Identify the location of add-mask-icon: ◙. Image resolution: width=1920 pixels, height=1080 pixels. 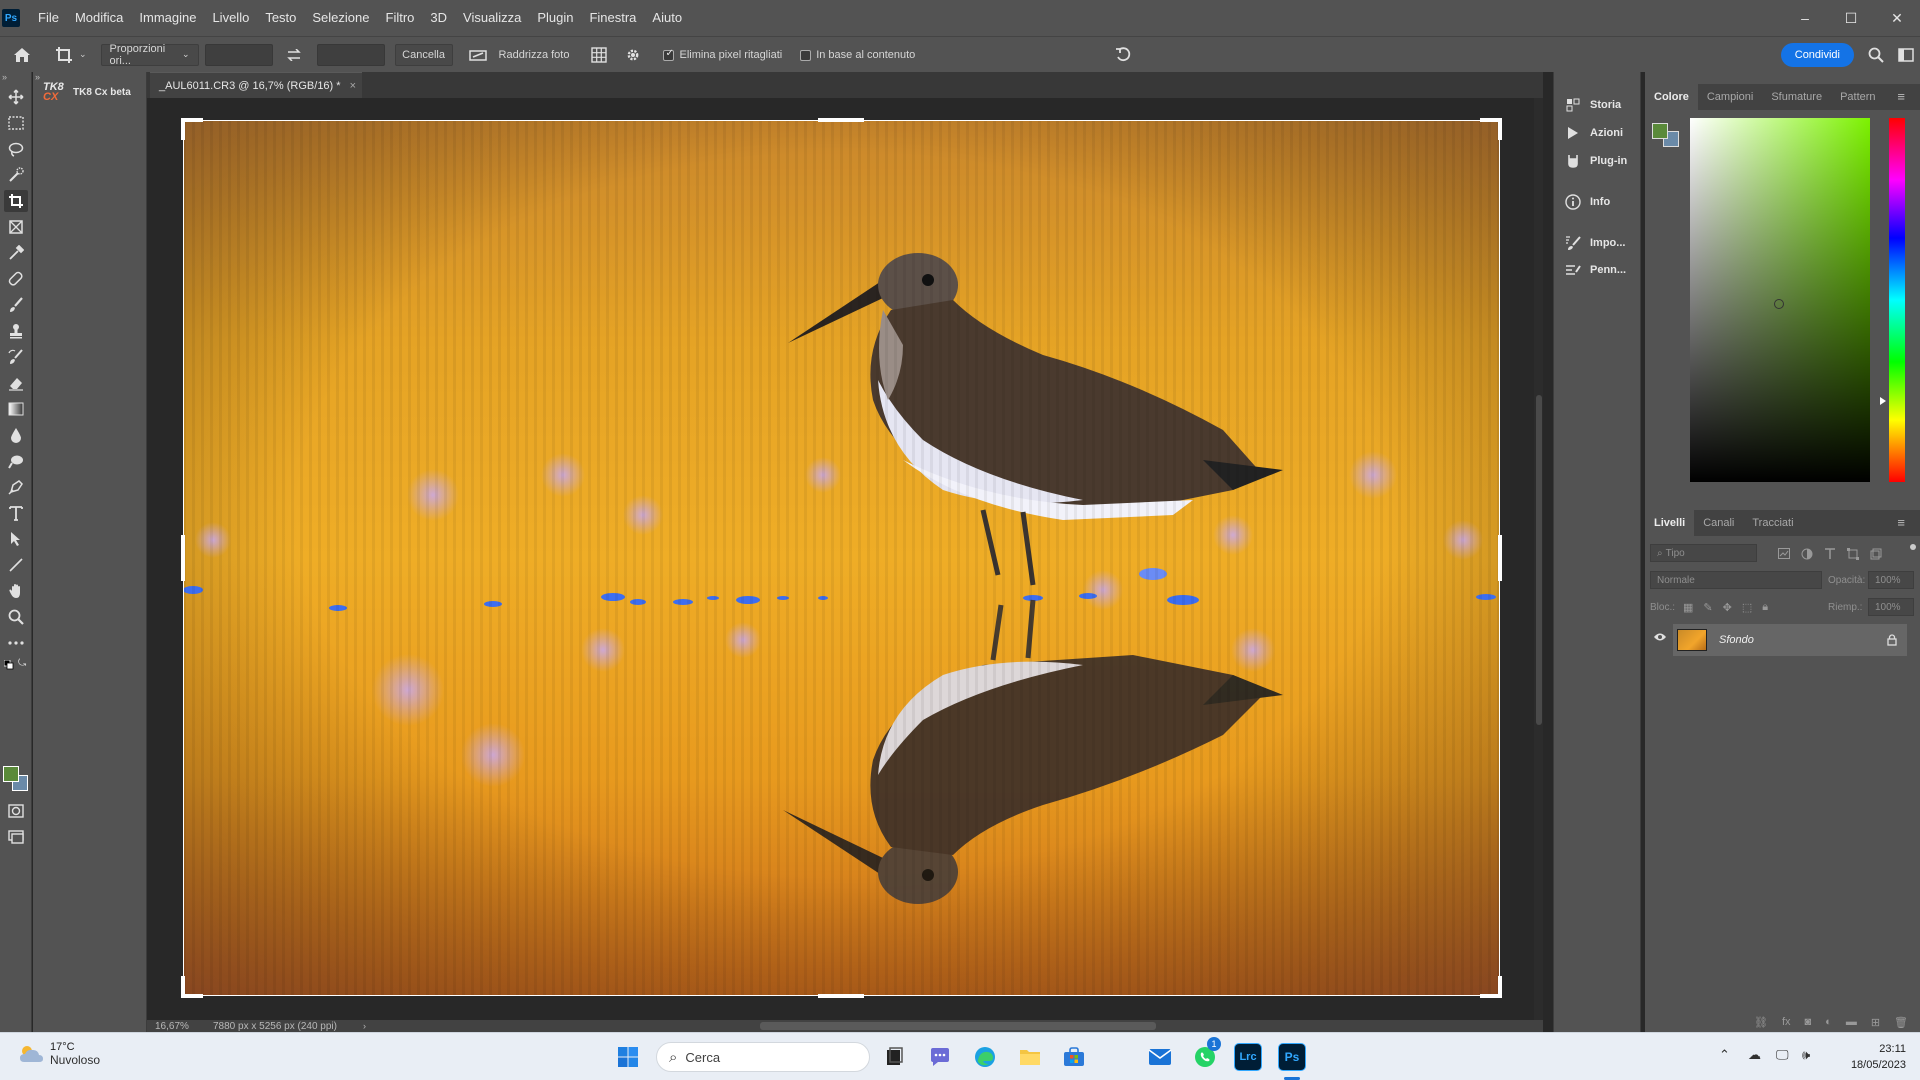
(1808, 1022).